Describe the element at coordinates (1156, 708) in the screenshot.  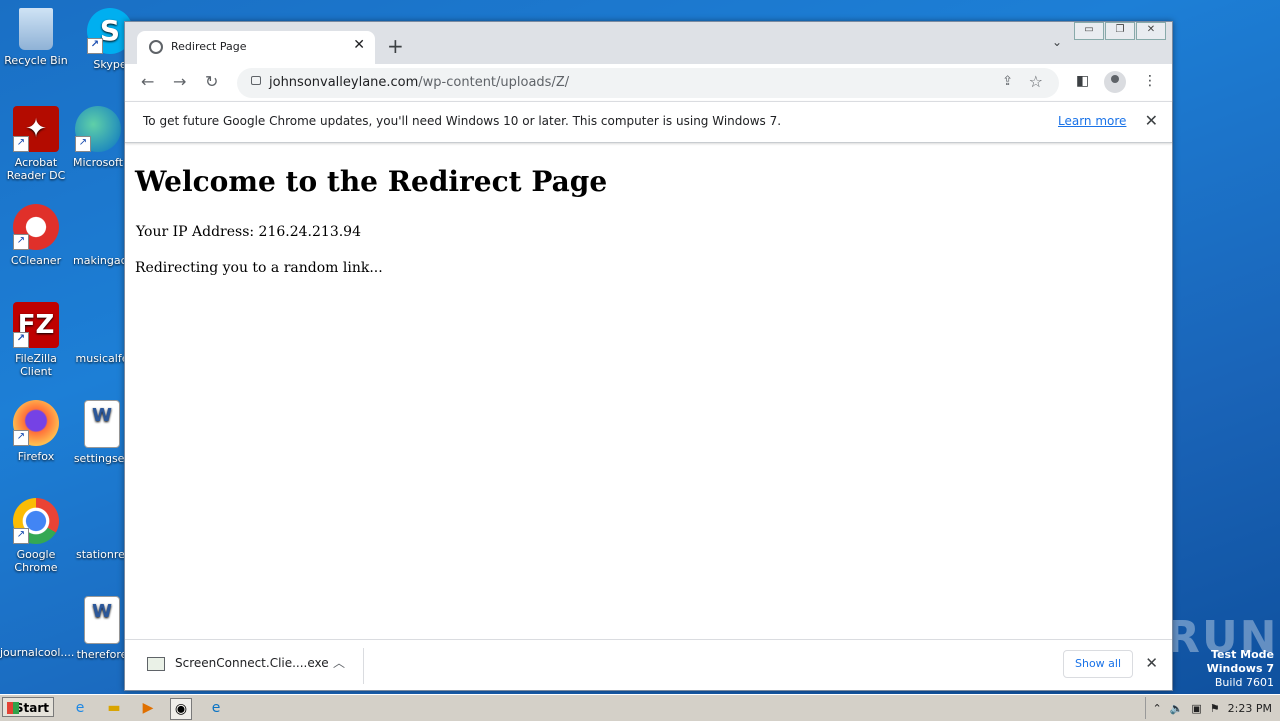
I see `show-hidden-icons-icon: ⌃` at that location.